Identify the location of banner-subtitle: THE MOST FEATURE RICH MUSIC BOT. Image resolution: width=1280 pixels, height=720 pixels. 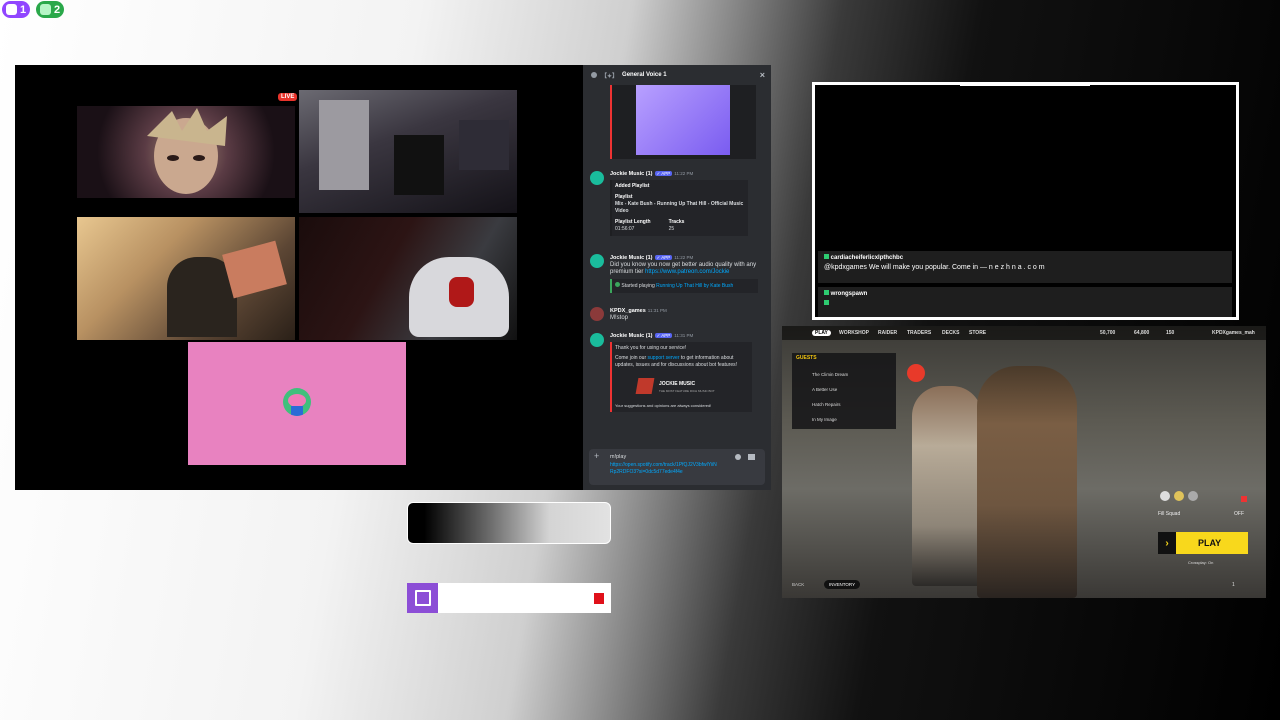
(687, 391).